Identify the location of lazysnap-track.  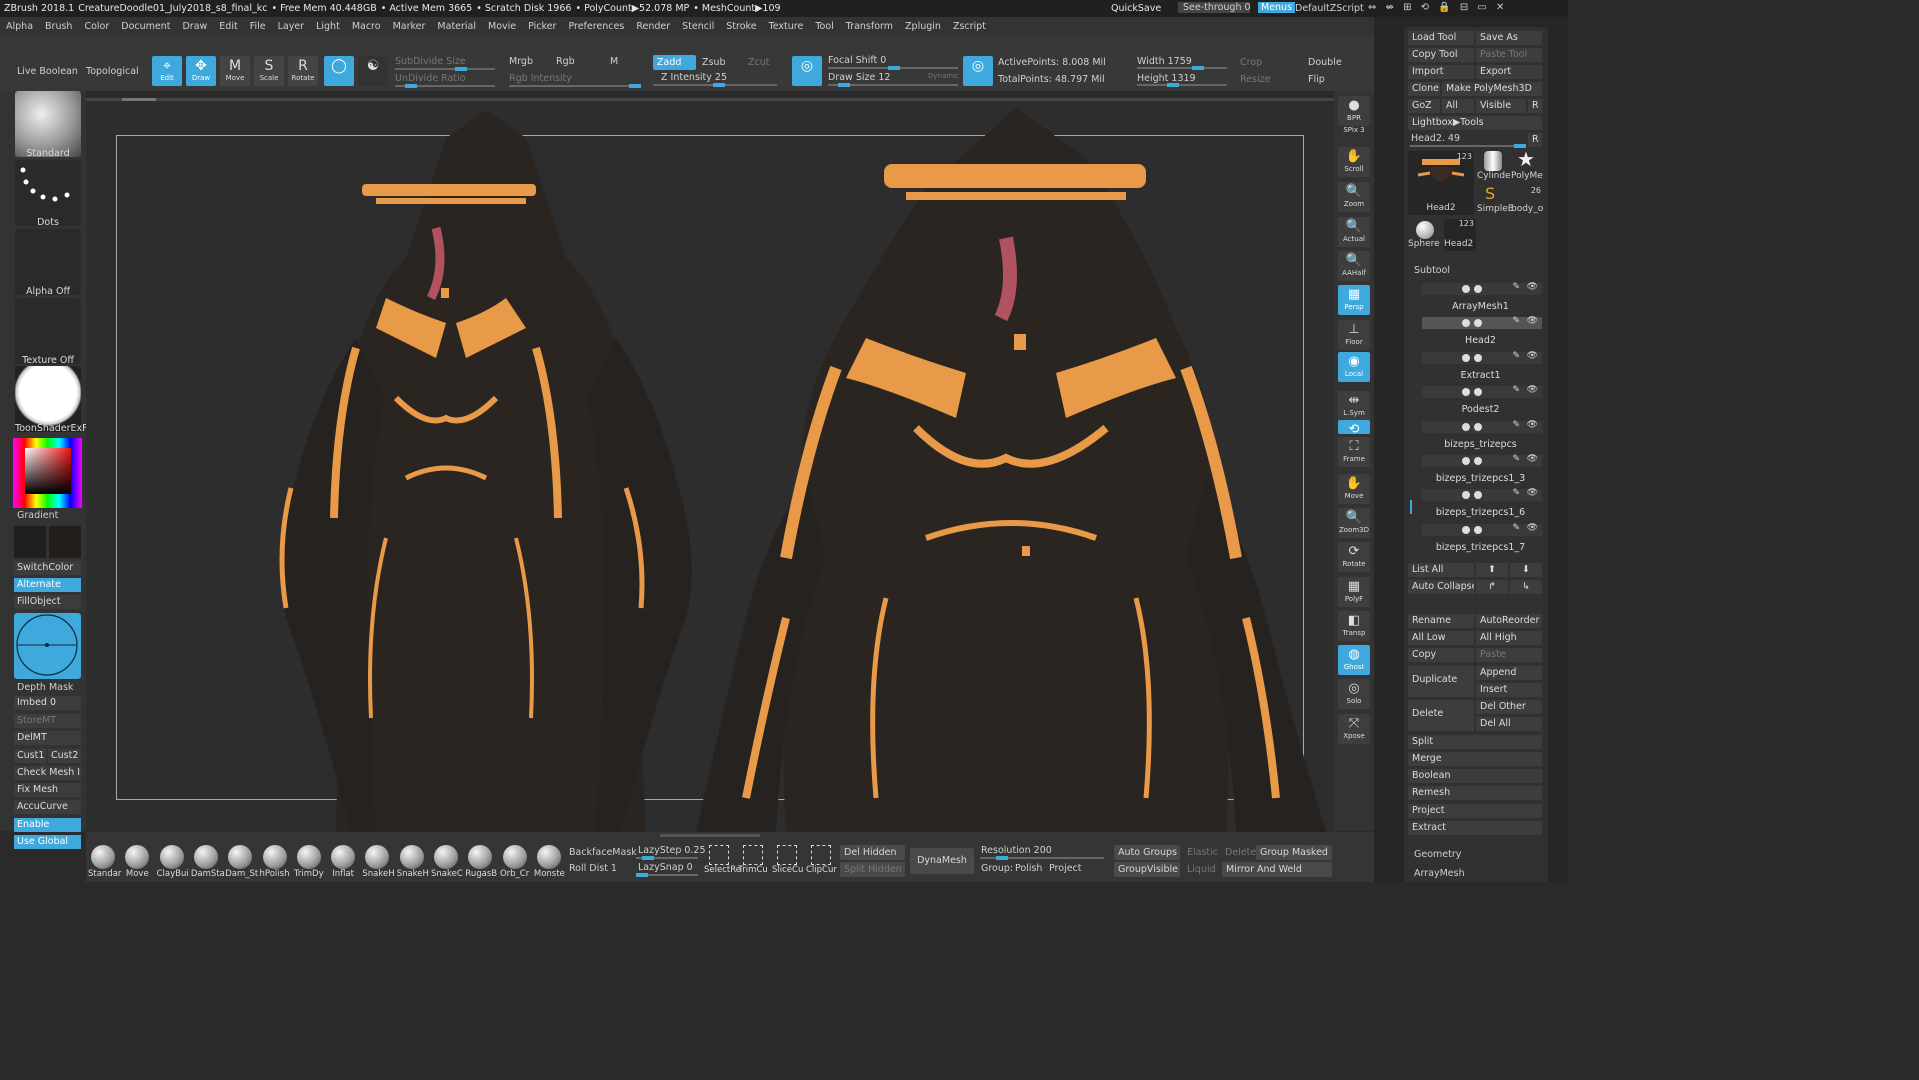
(667, 875).